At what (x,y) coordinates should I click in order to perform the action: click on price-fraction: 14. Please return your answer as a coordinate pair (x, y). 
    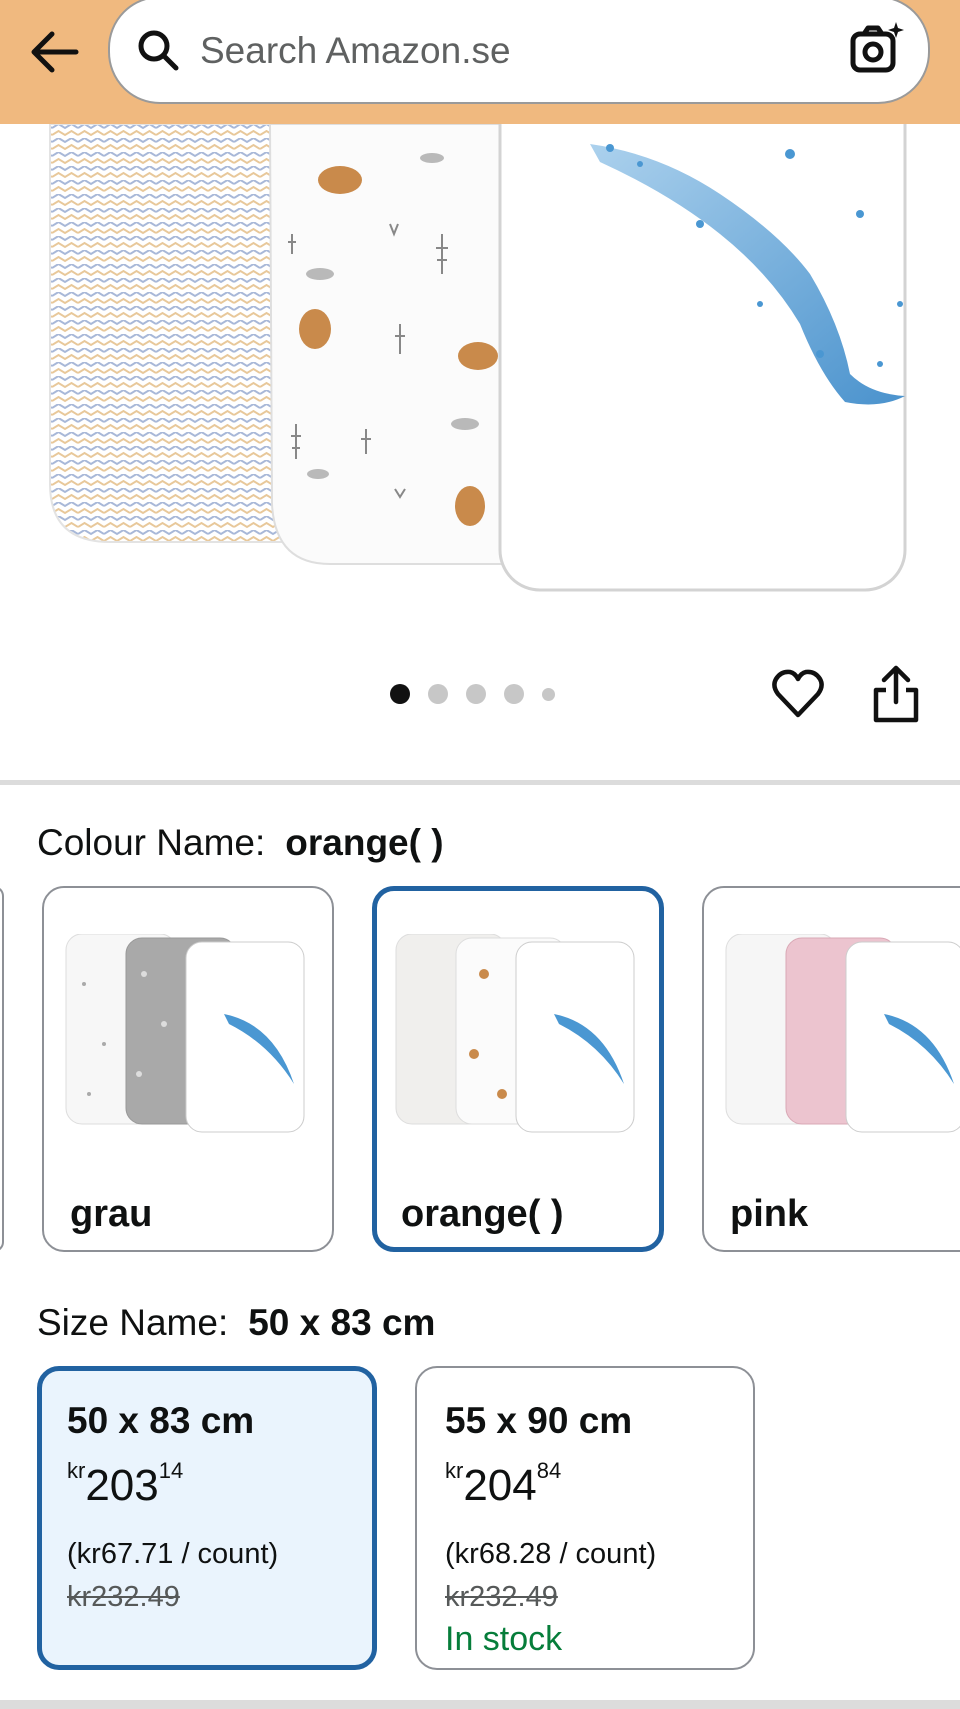
    Looking at the image, I should click on (171, 1470).